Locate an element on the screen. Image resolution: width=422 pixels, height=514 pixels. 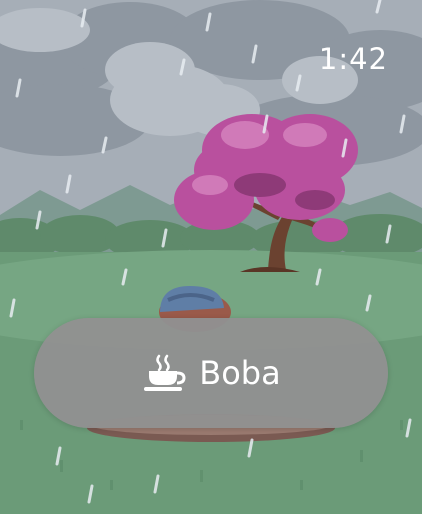
status-time: 1:42 is located at coordinates (353, 59).